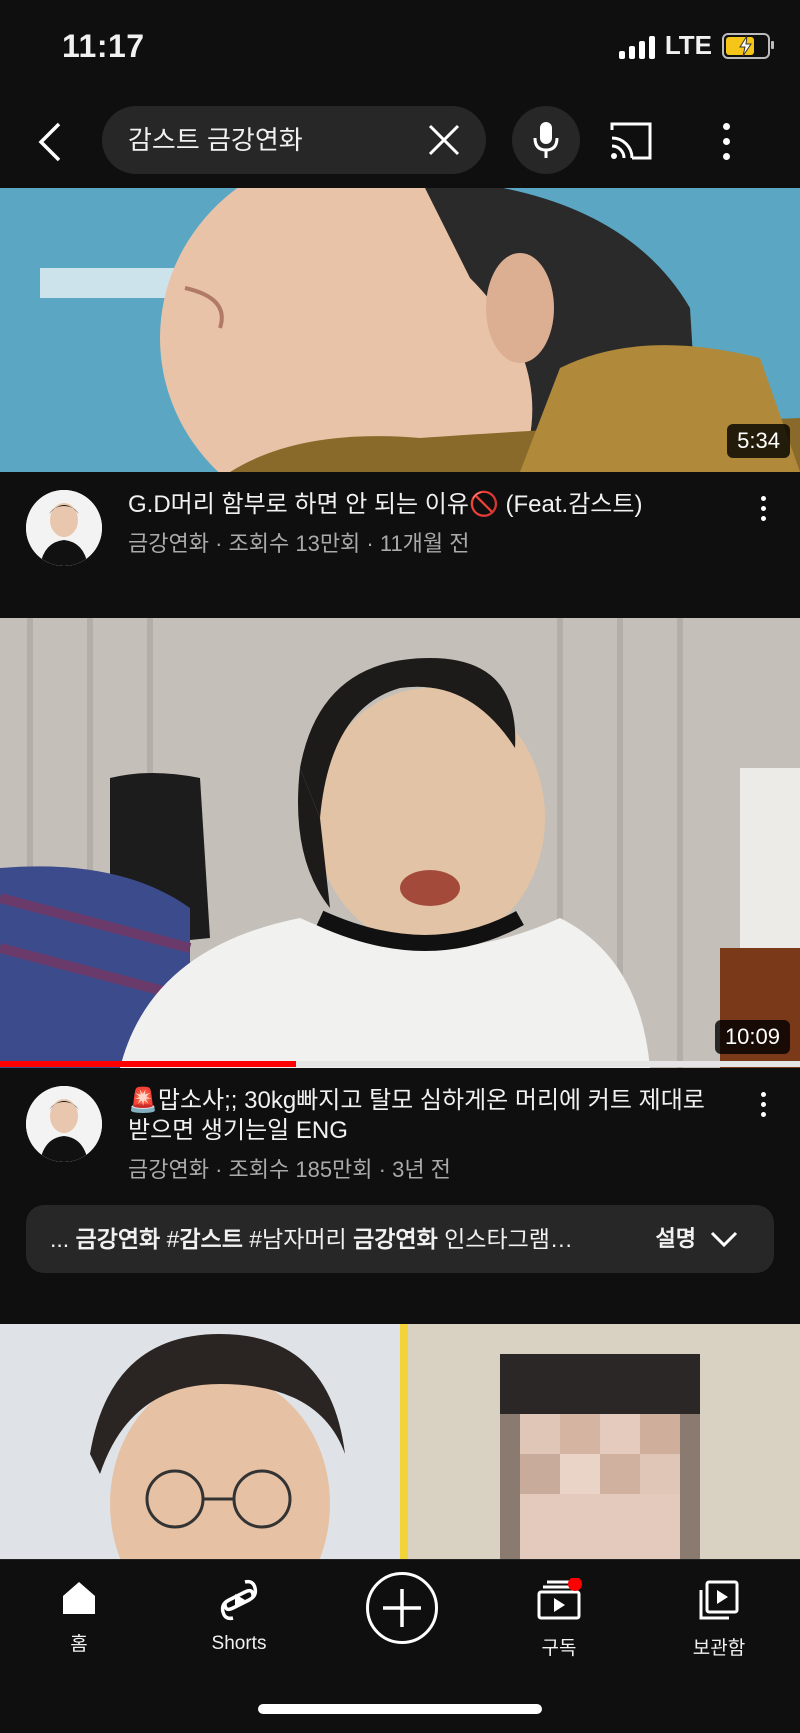 The width and height of the screenshot is (800, 1733). I want to click on close-icon, so click(444, 140).